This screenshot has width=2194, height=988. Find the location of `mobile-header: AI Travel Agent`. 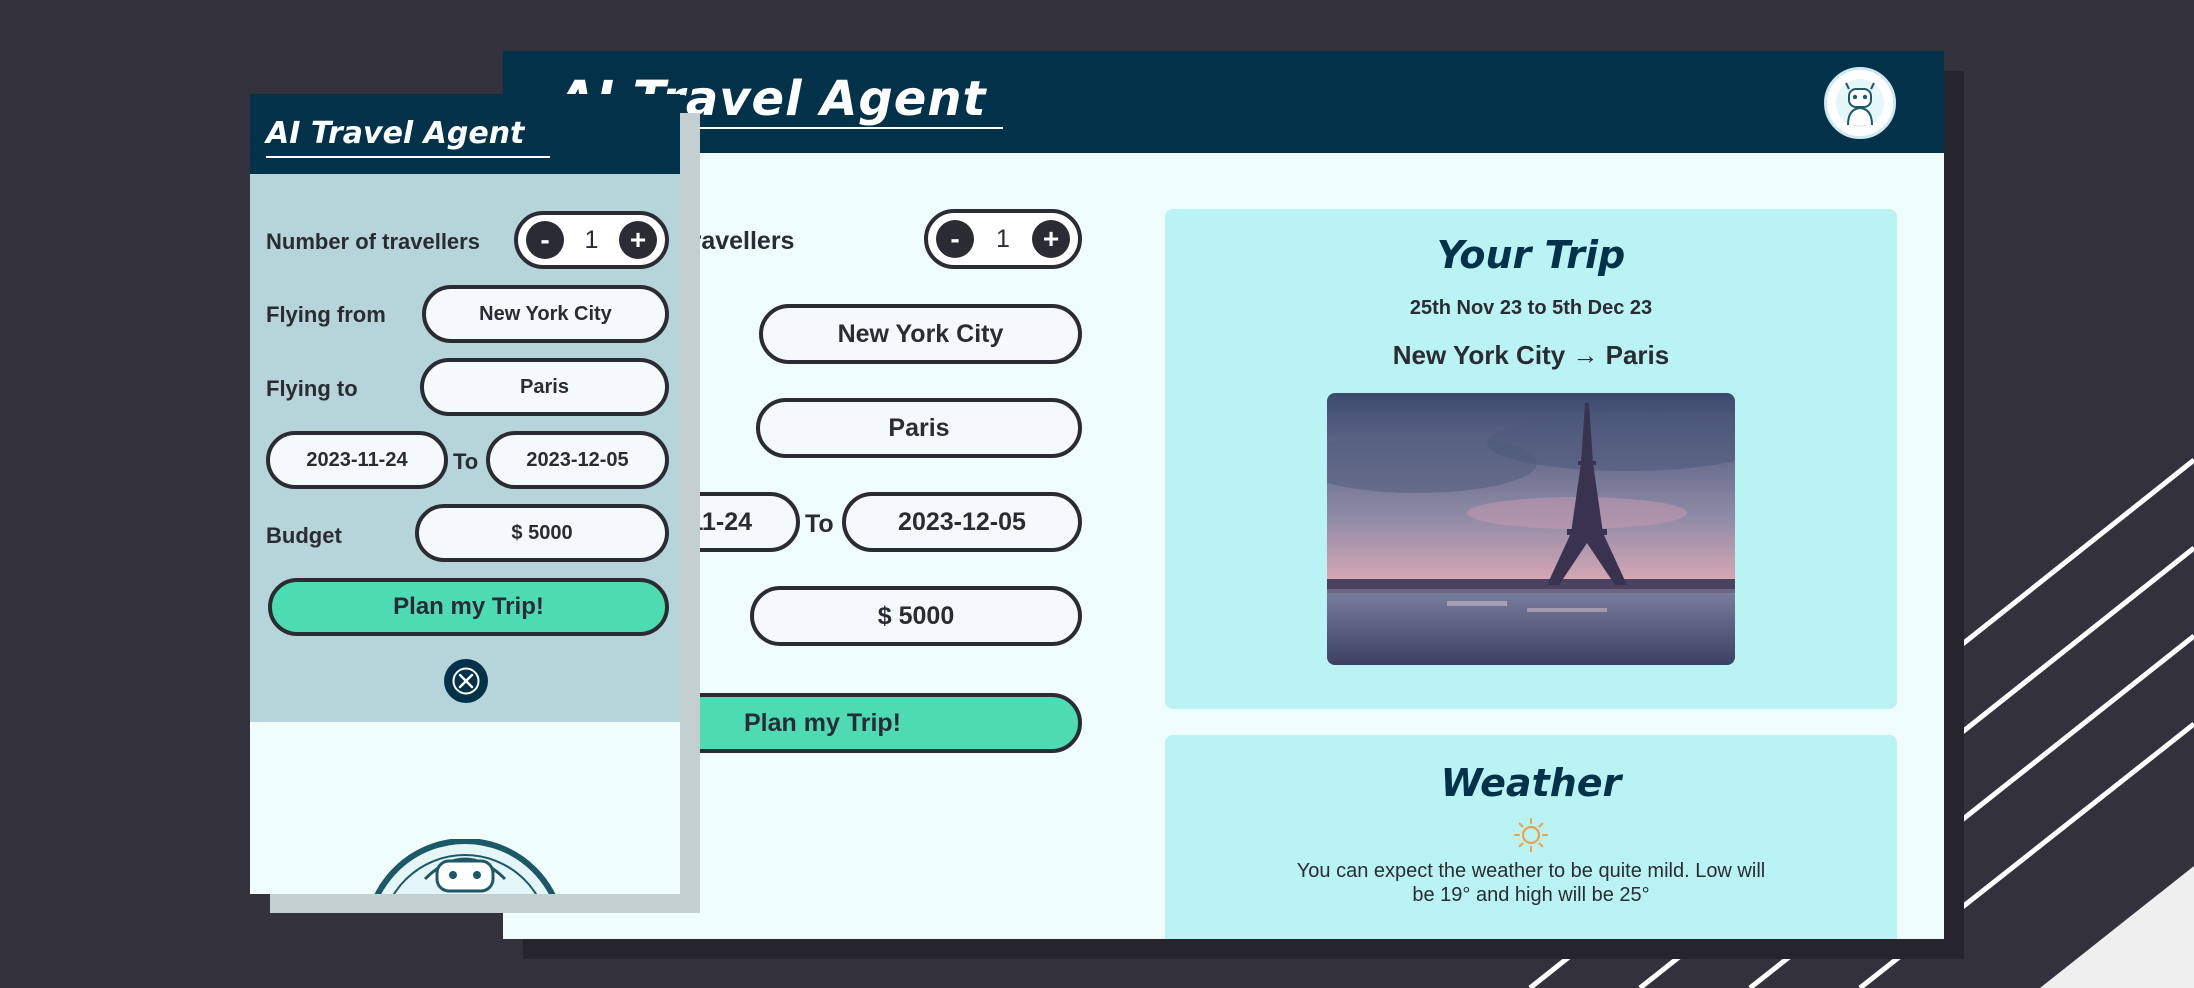

mobile-header: AI Travel Agent is located at coordinates (465, 134).